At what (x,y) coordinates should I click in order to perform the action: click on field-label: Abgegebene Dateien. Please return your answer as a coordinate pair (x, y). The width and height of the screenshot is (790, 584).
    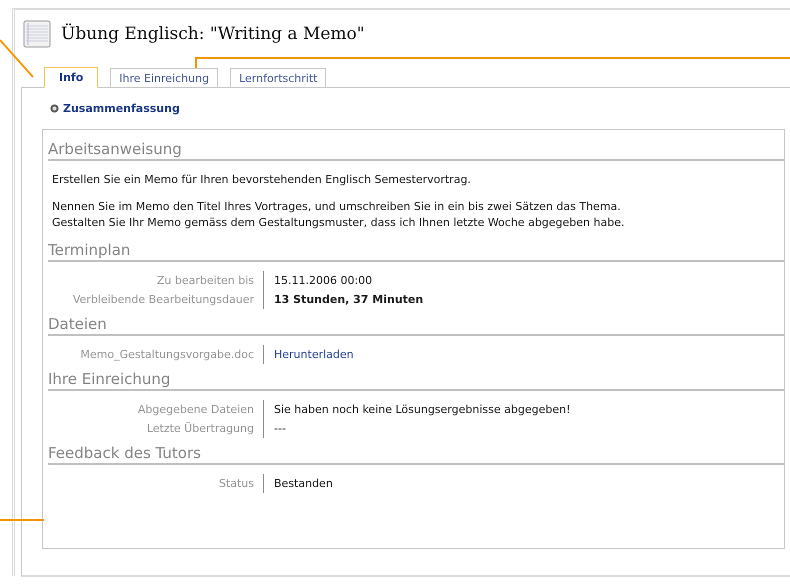
    Looking at the image, I should click on (156, 409).